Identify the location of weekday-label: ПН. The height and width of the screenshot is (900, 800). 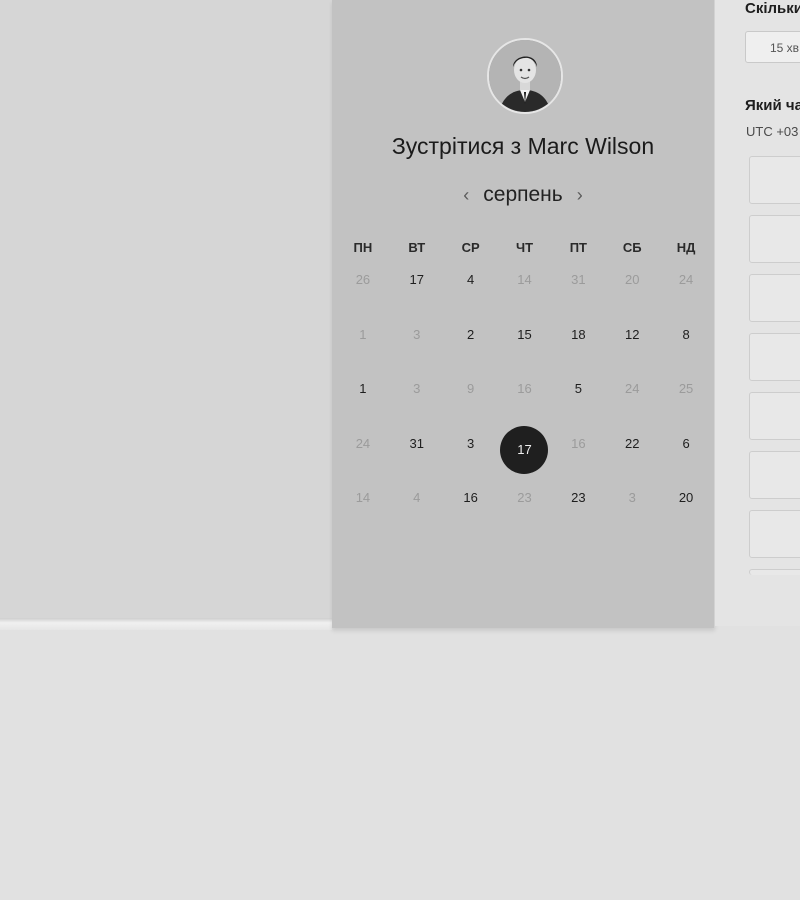
(363, 247).